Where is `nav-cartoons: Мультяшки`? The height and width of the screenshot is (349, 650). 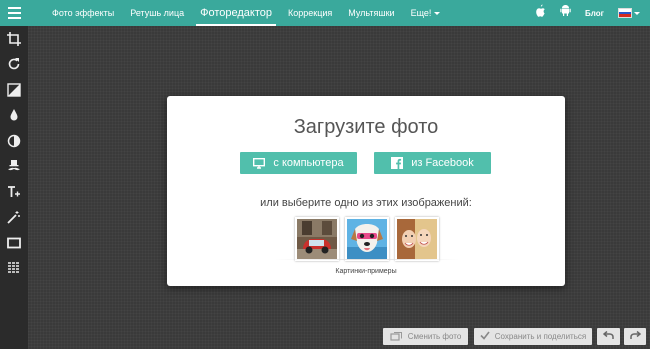
nav-cartoons: Мультяшки is located at coordinates (371, 13).